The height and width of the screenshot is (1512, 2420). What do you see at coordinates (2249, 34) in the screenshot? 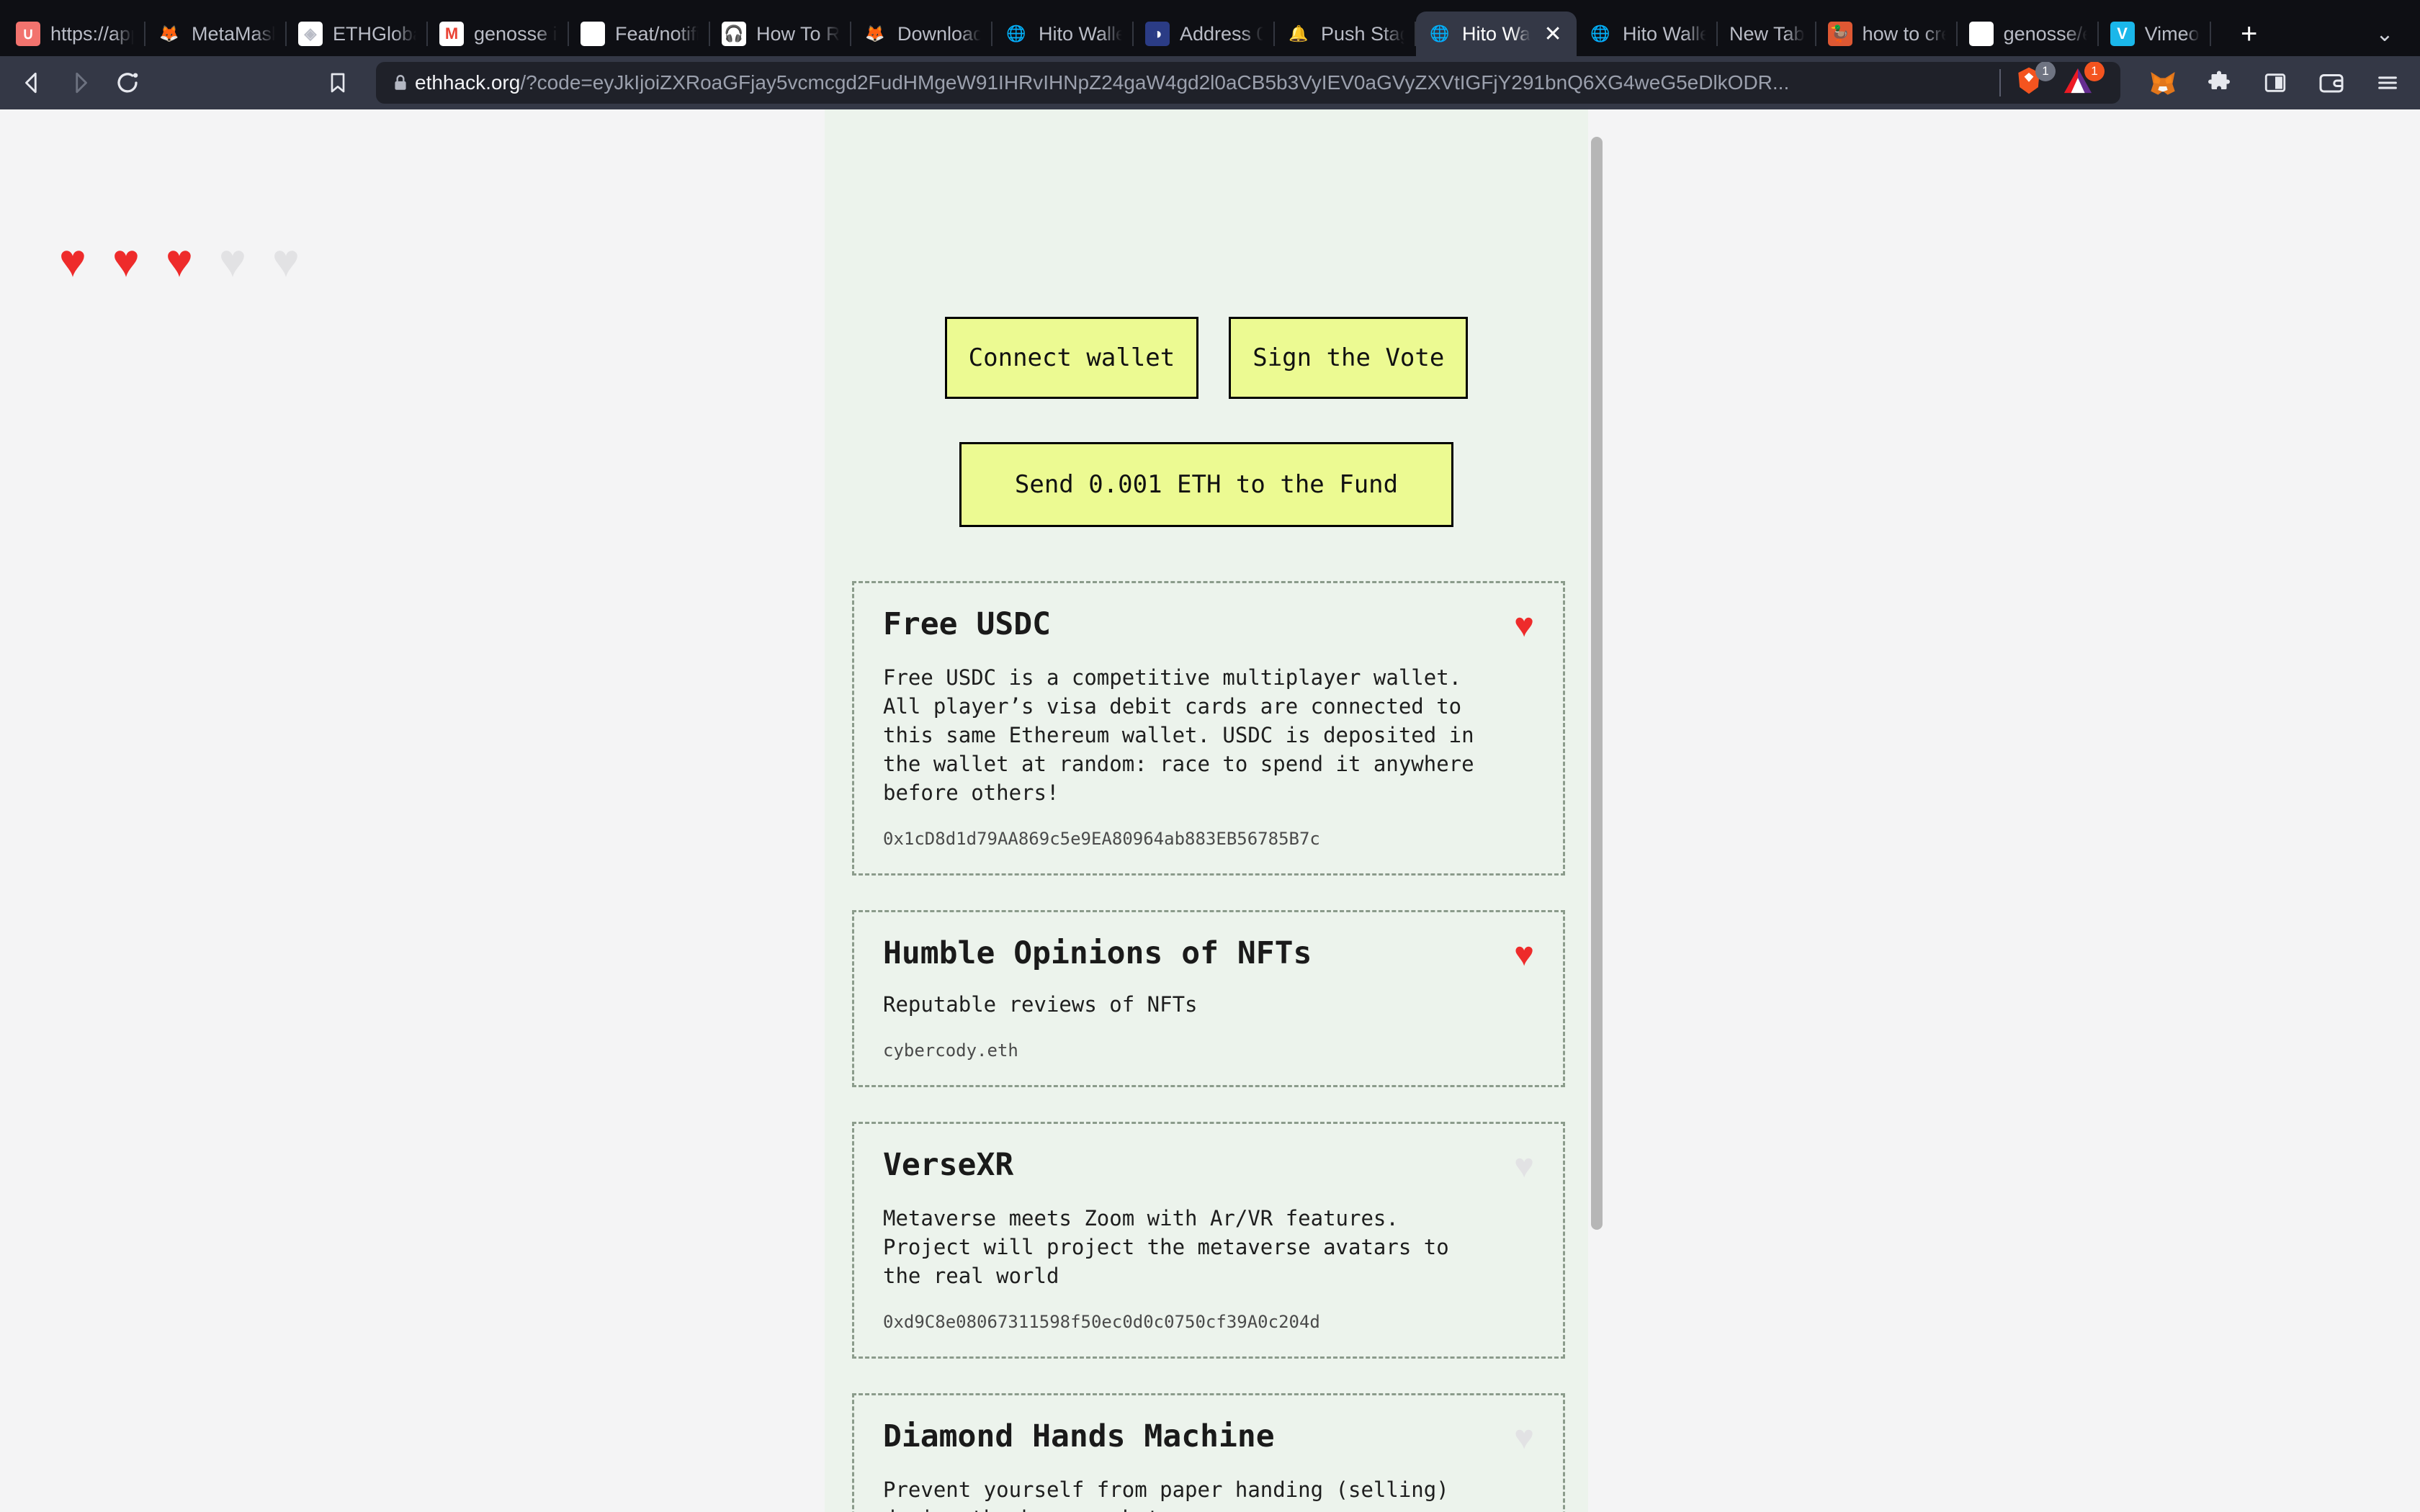
I see `new-tab-button: +` at bounding box center [2249, 34].